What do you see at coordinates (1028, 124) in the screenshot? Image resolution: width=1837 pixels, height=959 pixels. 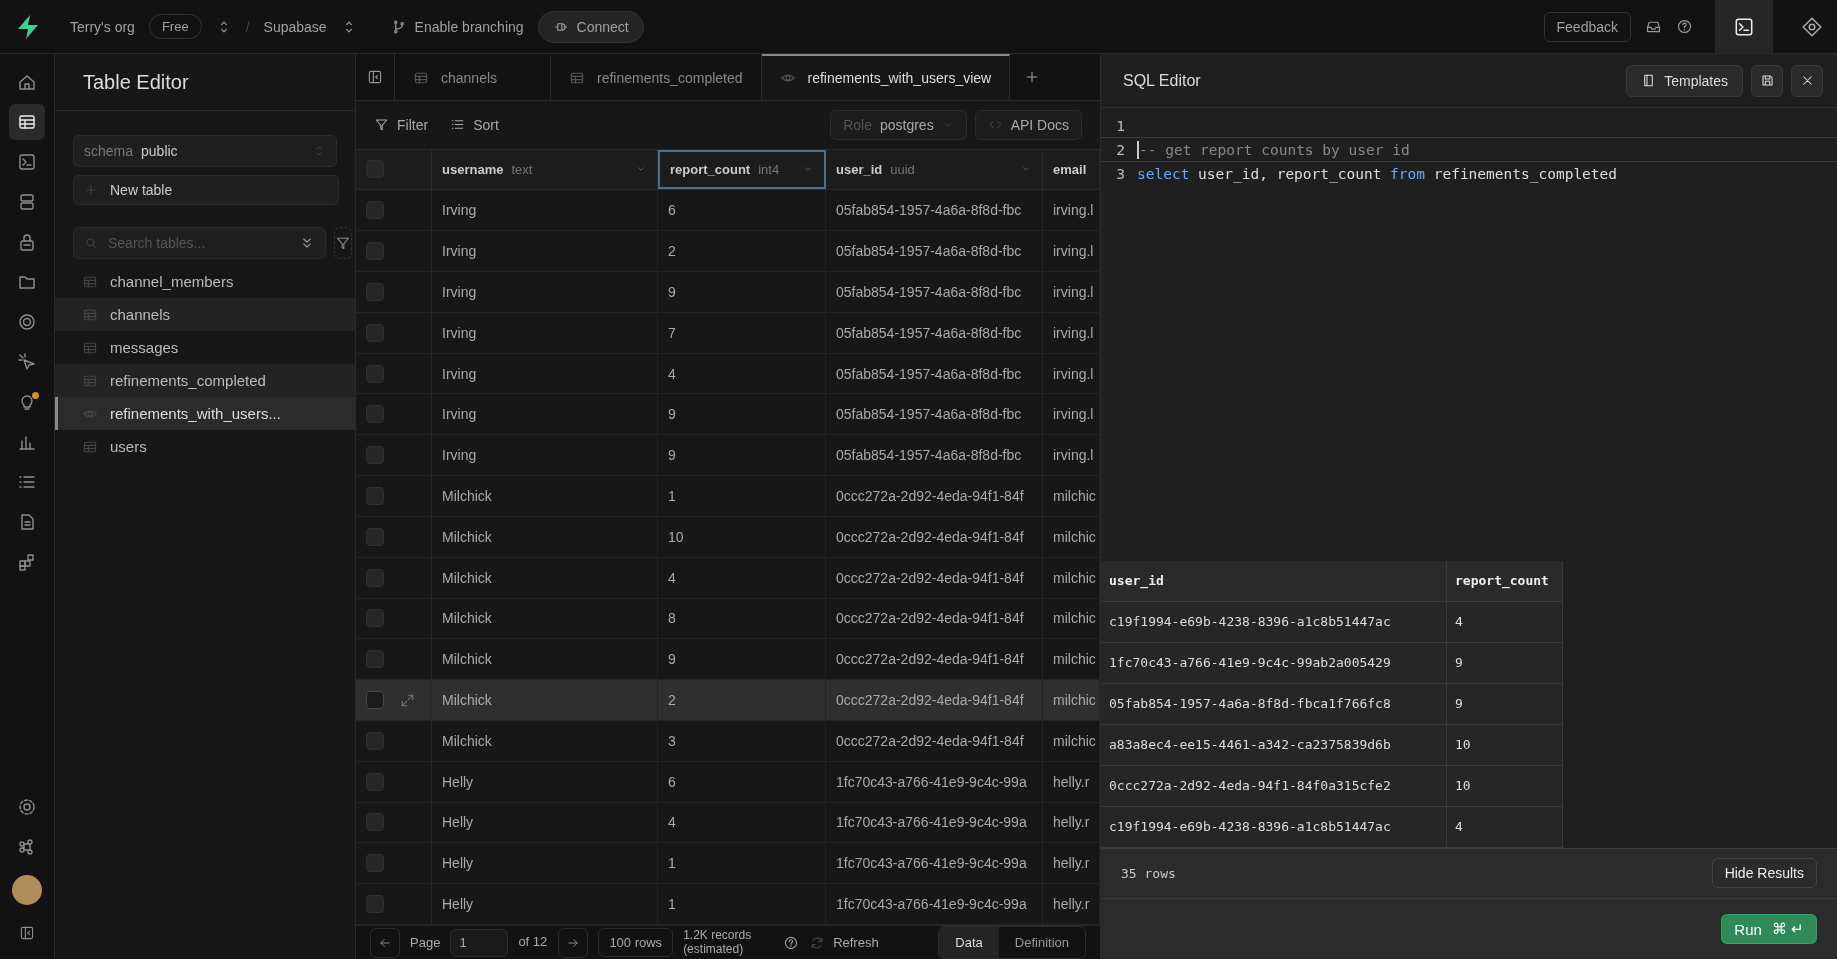 I see `api-docs-button: API Docs` at bounding box center [1028, 124].